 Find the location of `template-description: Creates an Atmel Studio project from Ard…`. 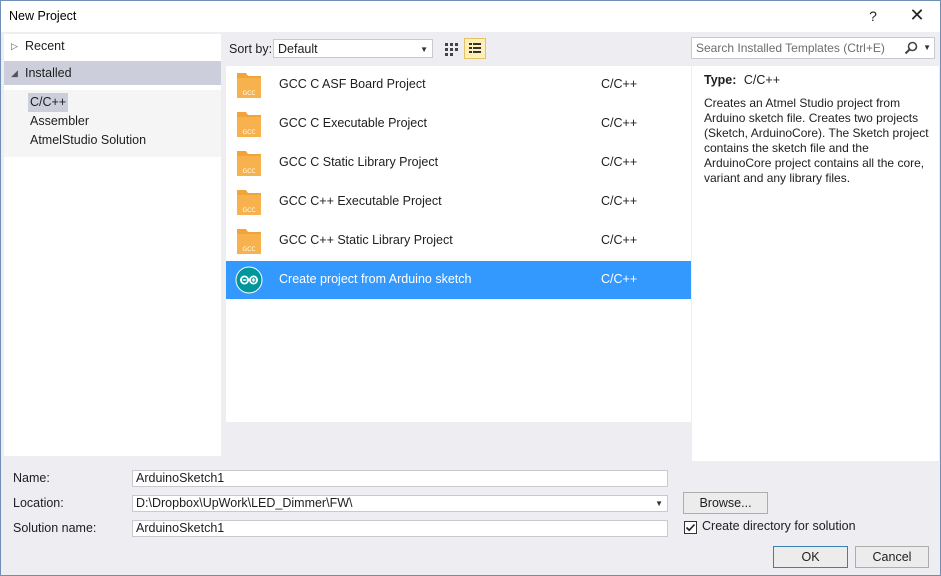

template-description: Creates an Atmel Studio project from Ard… is located at coordinates (816, 140).